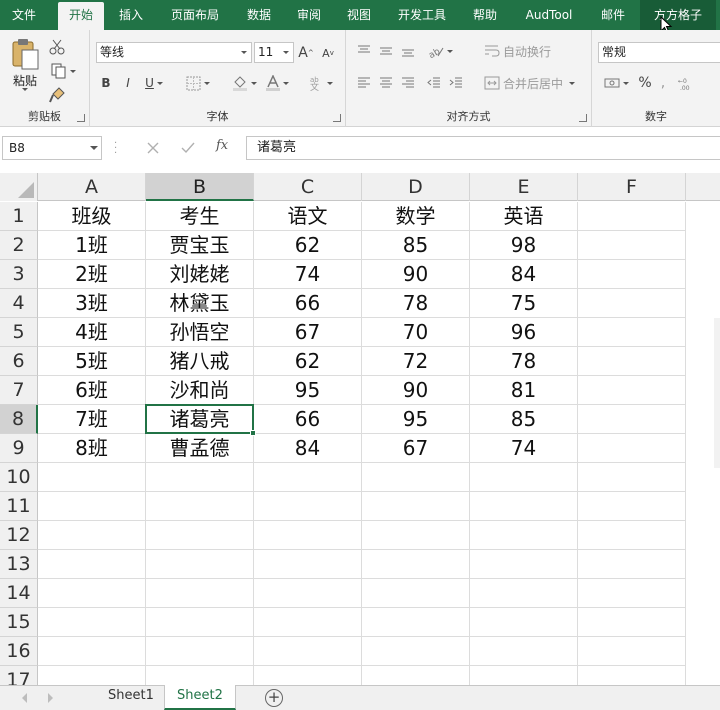 The height and width of the screenshot is (710, 720). What do you see at coordinates (188, 148) in the screenshot?
I see `confirm-icon` at bounding box center [188, 148].